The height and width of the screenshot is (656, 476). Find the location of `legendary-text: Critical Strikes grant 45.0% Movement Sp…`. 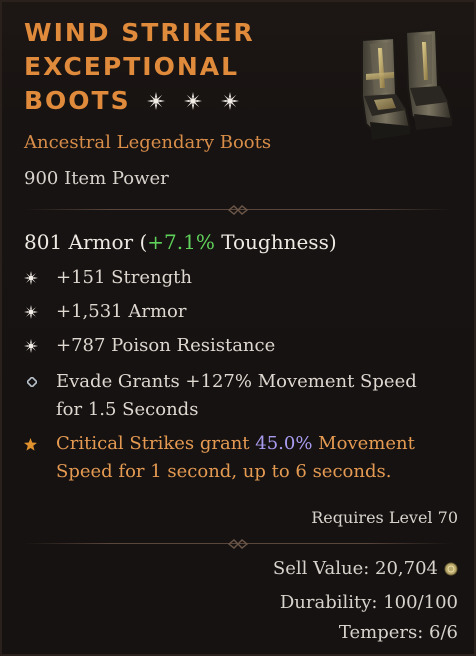

legendary-text: Critical Strikes grant 45.0% Movement Sp… is located at coordinates (235, 458).